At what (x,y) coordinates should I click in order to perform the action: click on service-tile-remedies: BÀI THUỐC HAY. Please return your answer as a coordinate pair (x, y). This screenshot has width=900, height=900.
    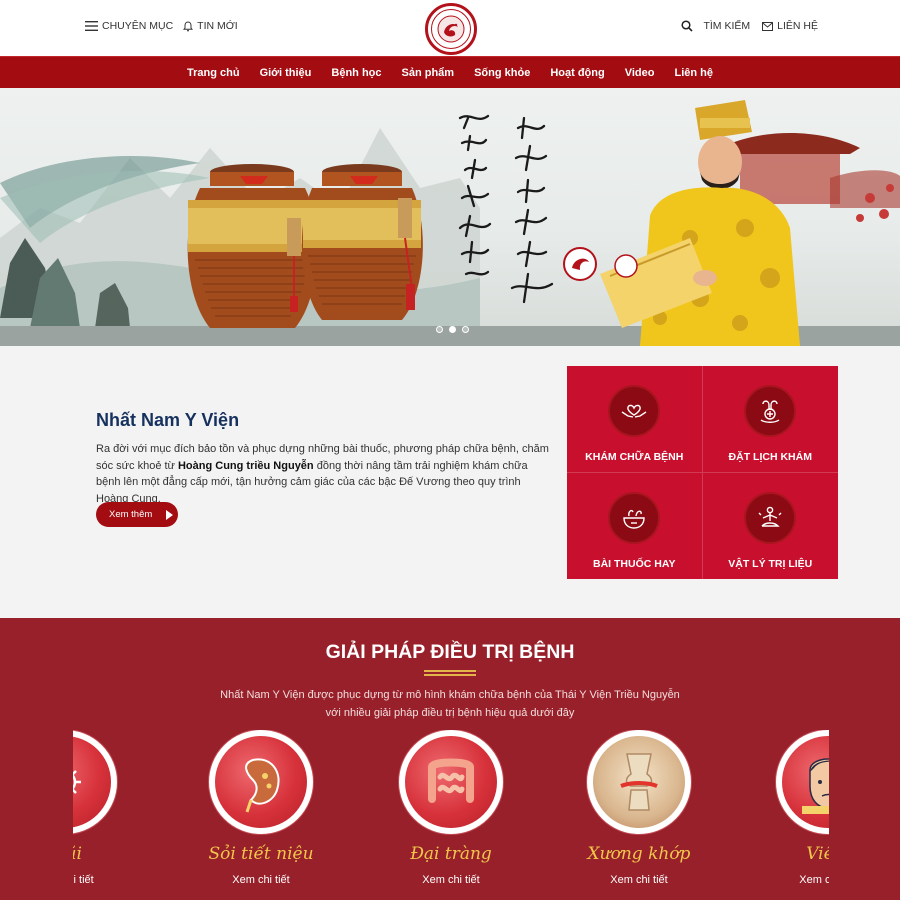
    Looking at the image, I should click on (635, 525).